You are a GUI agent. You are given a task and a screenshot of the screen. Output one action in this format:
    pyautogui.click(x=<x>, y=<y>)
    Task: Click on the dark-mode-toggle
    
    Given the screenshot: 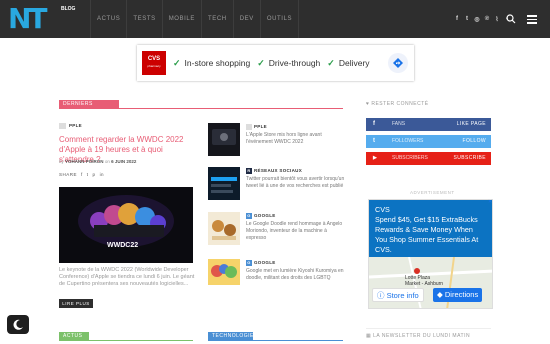 What is the action you would take?
    pyautogui.click(x=18, y=324)
    